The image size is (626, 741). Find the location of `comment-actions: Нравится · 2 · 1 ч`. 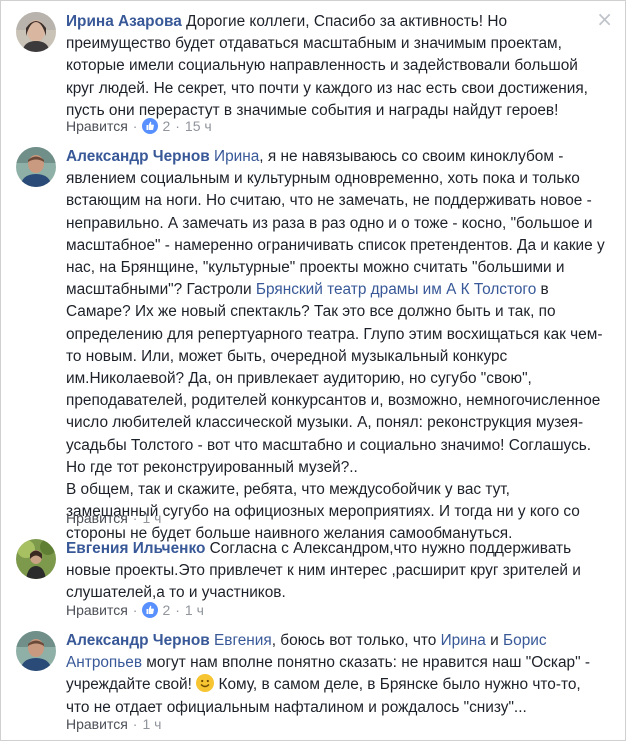

comment-actions: Нравится · 2 · 1 ч is located at coordinates (135, 610).